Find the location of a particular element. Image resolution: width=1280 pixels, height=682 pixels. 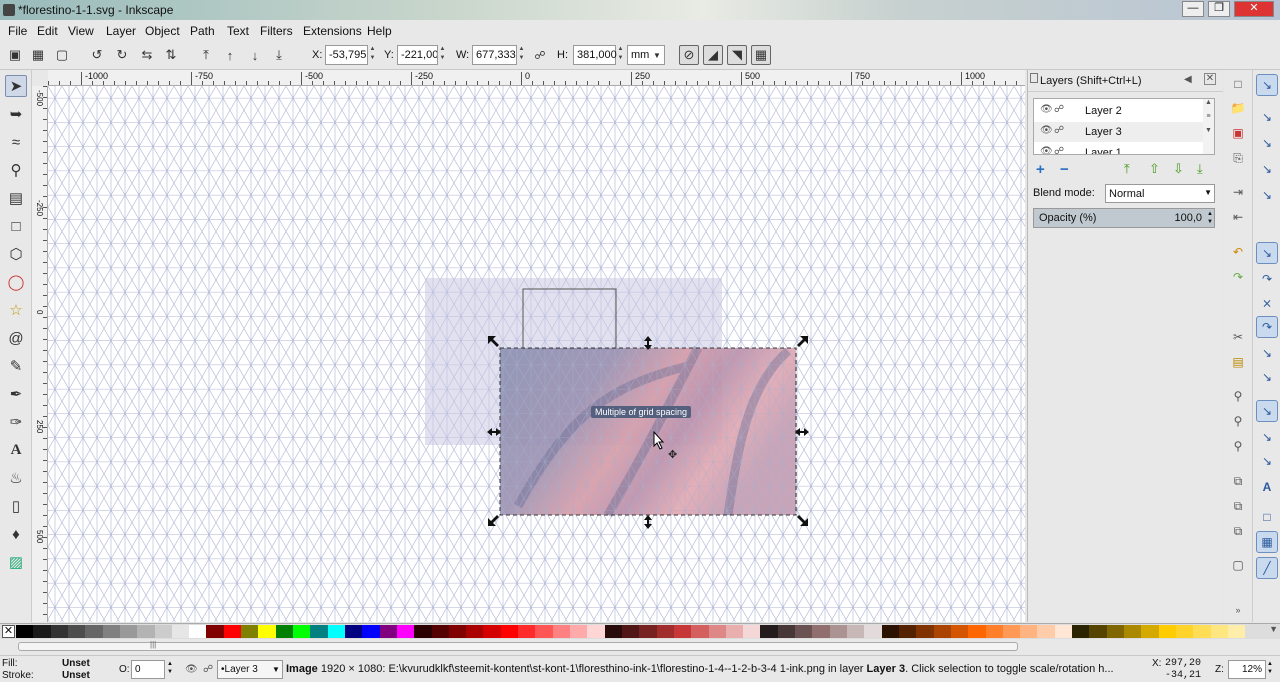

eye-icon: 👁 is located at coordinates (1046, 150).